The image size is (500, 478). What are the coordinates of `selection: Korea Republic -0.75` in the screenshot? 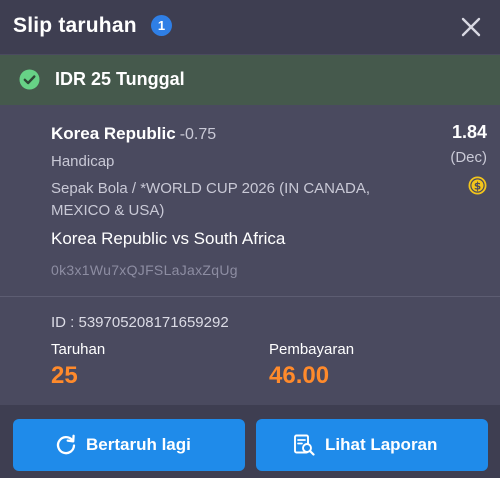 It's located at (133, 134).